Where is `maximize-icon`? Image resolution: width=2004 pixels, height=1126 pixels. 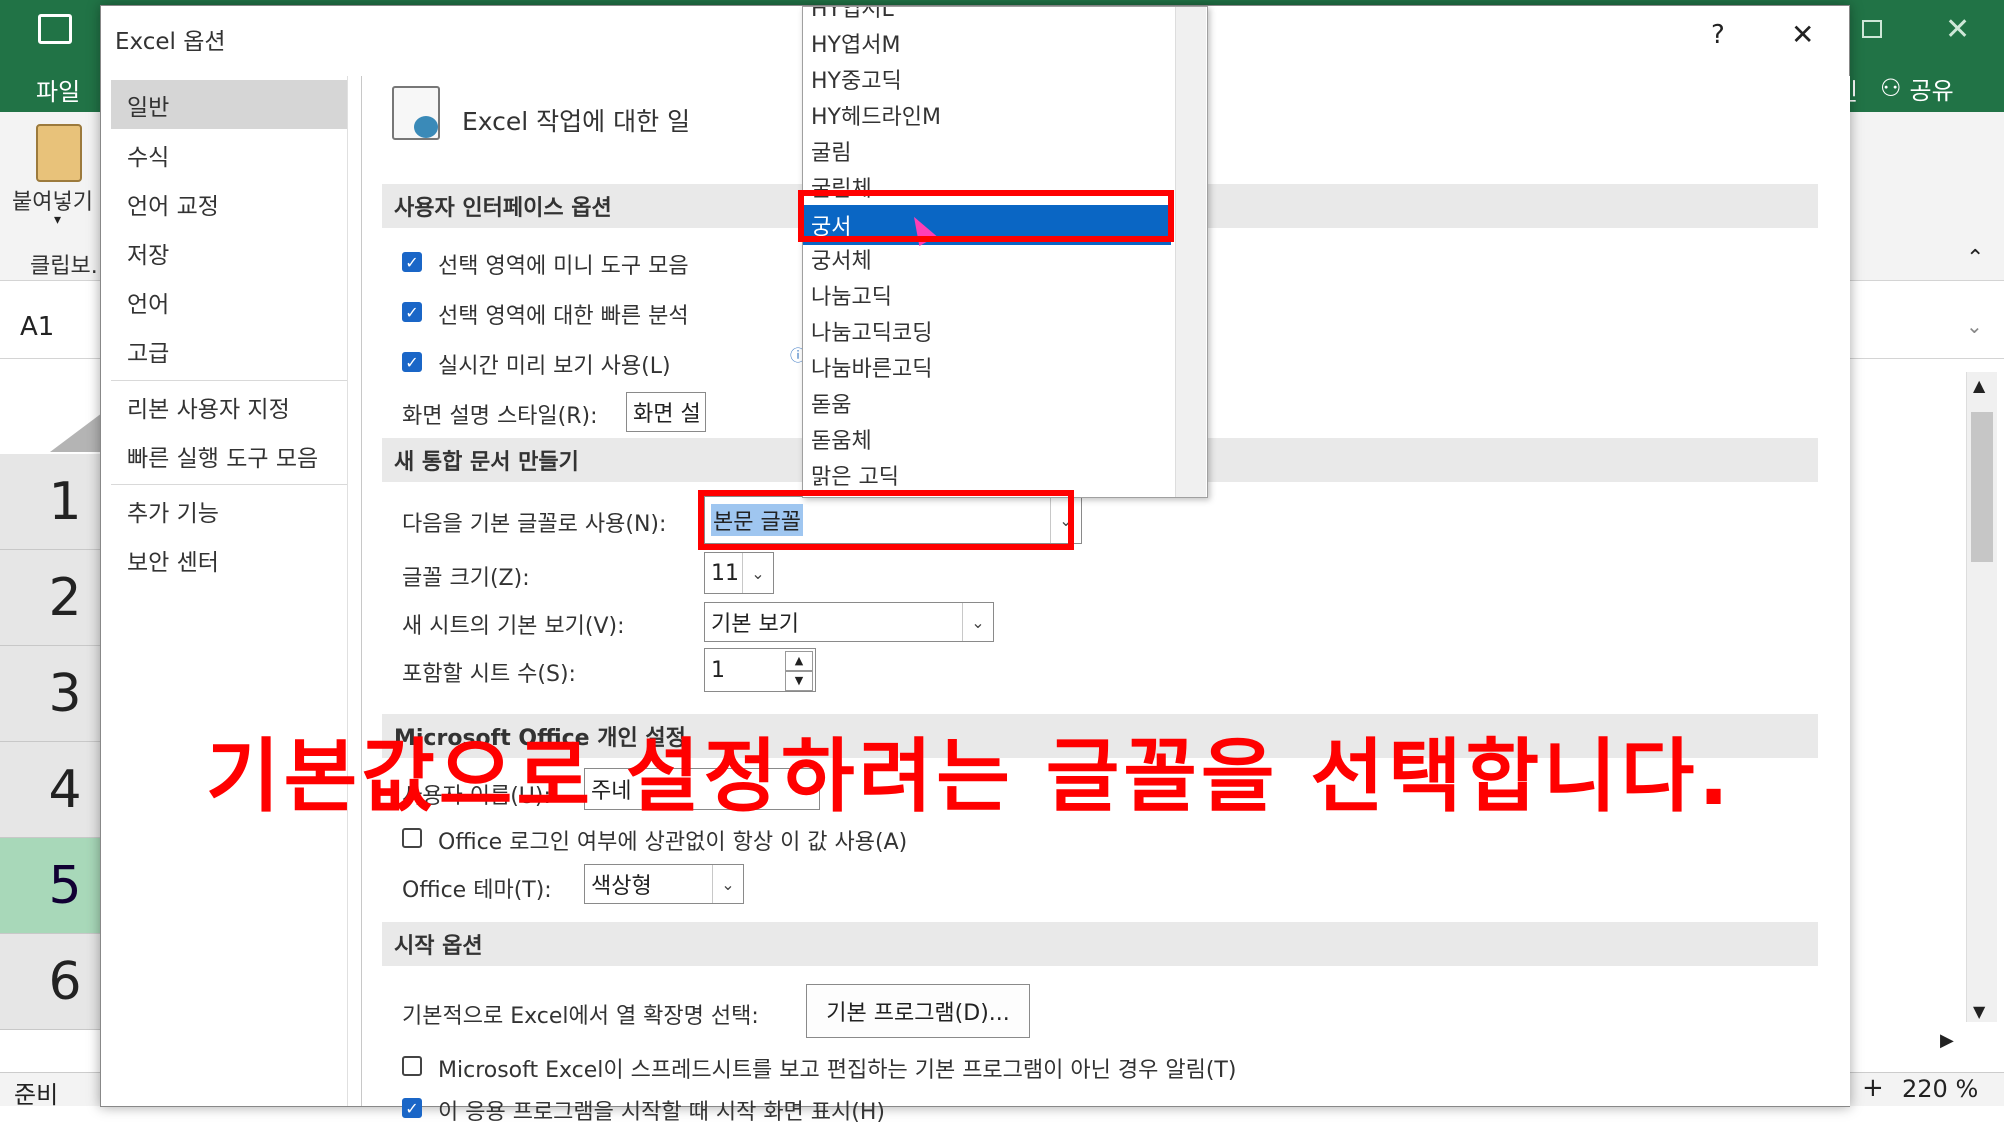 maximize-icon is located at coordinates (1872, 29).